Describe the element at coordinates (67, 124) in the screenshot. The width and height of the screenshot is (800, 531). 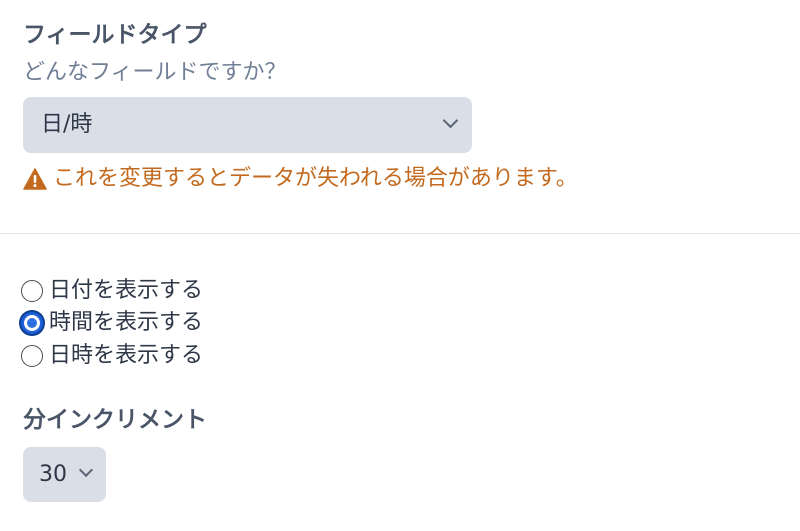
I see `field-type-selected-value: 日/時` at that location.